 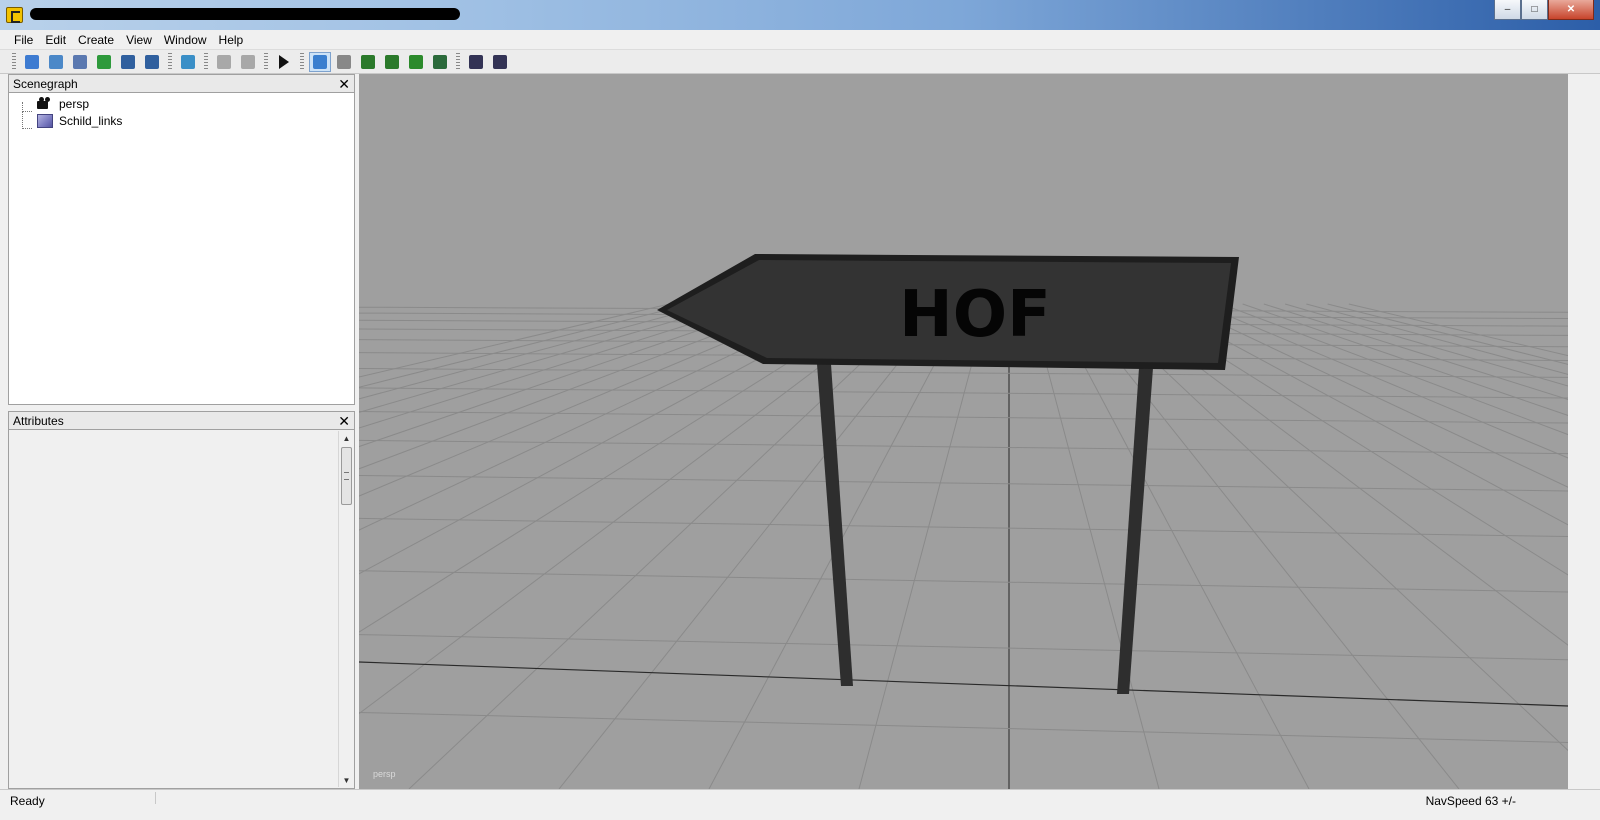 I want to click on import-button, so click(x=188, y=62).